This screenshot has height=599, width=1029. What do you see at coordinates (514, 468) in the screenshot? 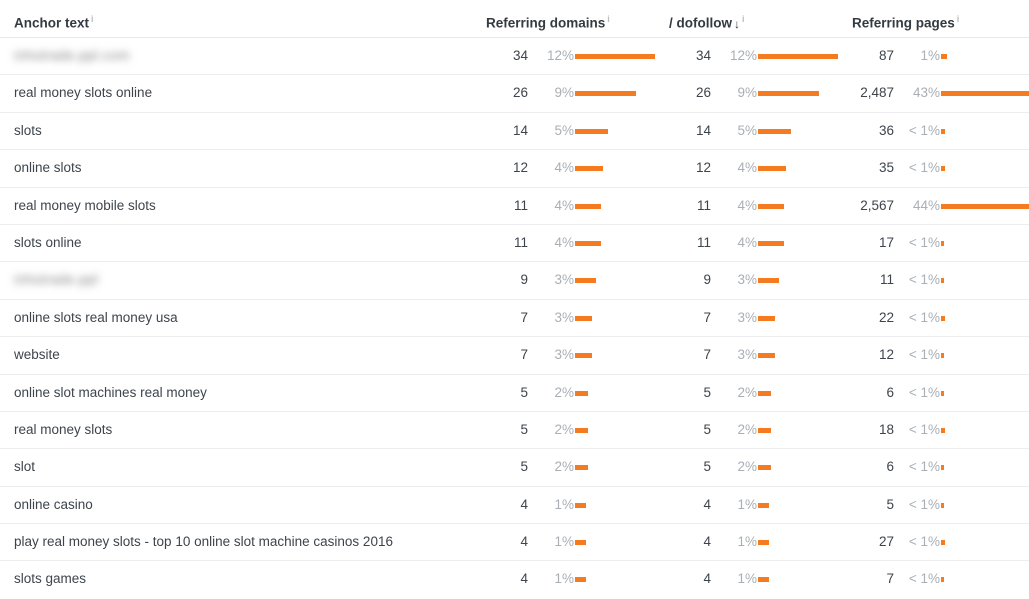
I see `table-row: slot 5 2% 5 2% 6 < 1%` at bounding box center [514, 468].